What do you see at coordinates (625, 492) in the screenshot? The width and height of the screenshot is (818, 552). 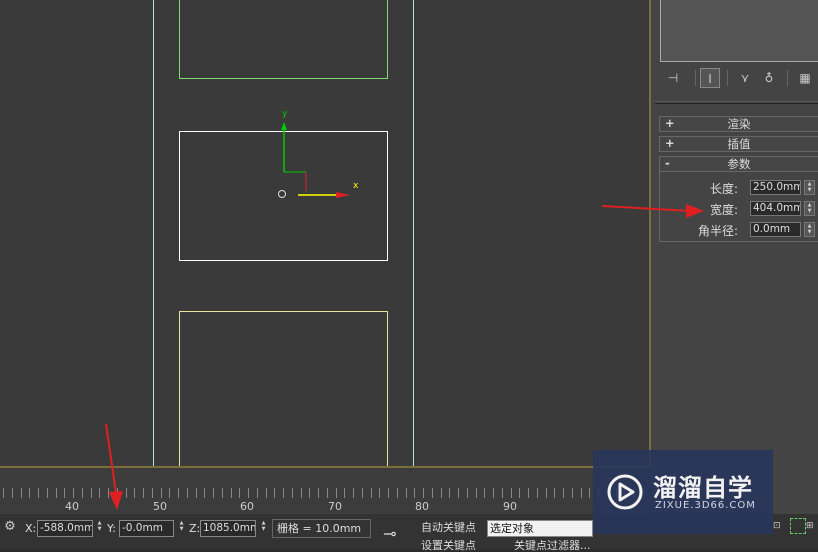 I see `play-logo-icon` at bounding box center [625, 492].